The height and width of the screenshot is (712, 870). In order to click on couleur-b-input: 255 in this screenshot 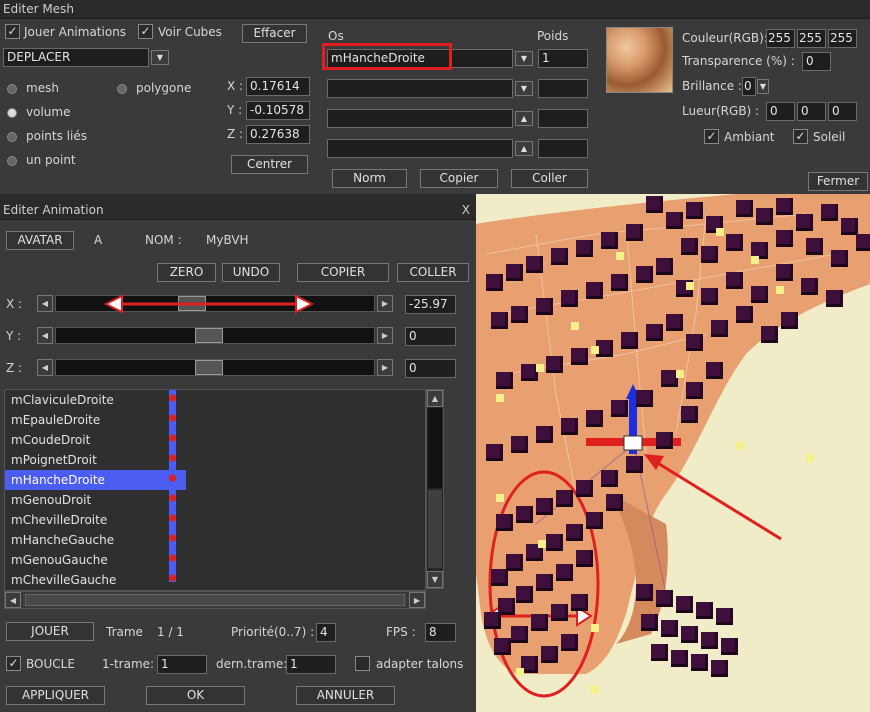, I will do `click(842, 38)`.